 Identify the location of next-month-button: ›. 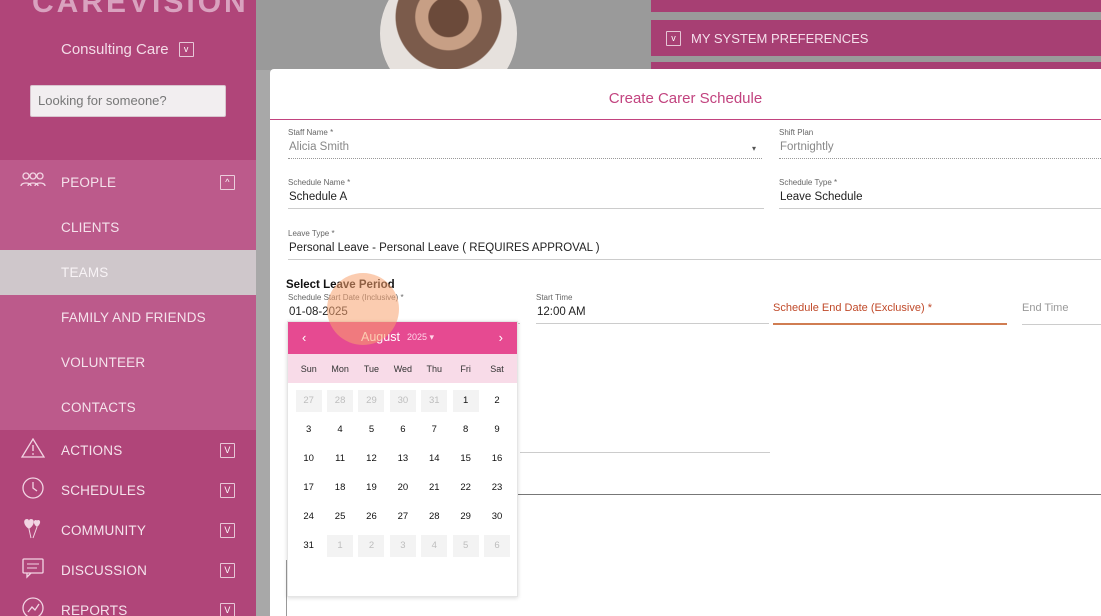
(501, 337).